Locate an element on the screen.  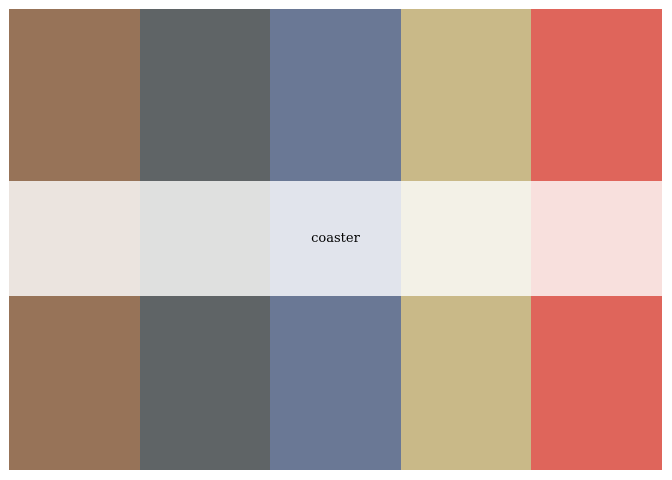
swatch-2-top is located at coordinates (205, 95).